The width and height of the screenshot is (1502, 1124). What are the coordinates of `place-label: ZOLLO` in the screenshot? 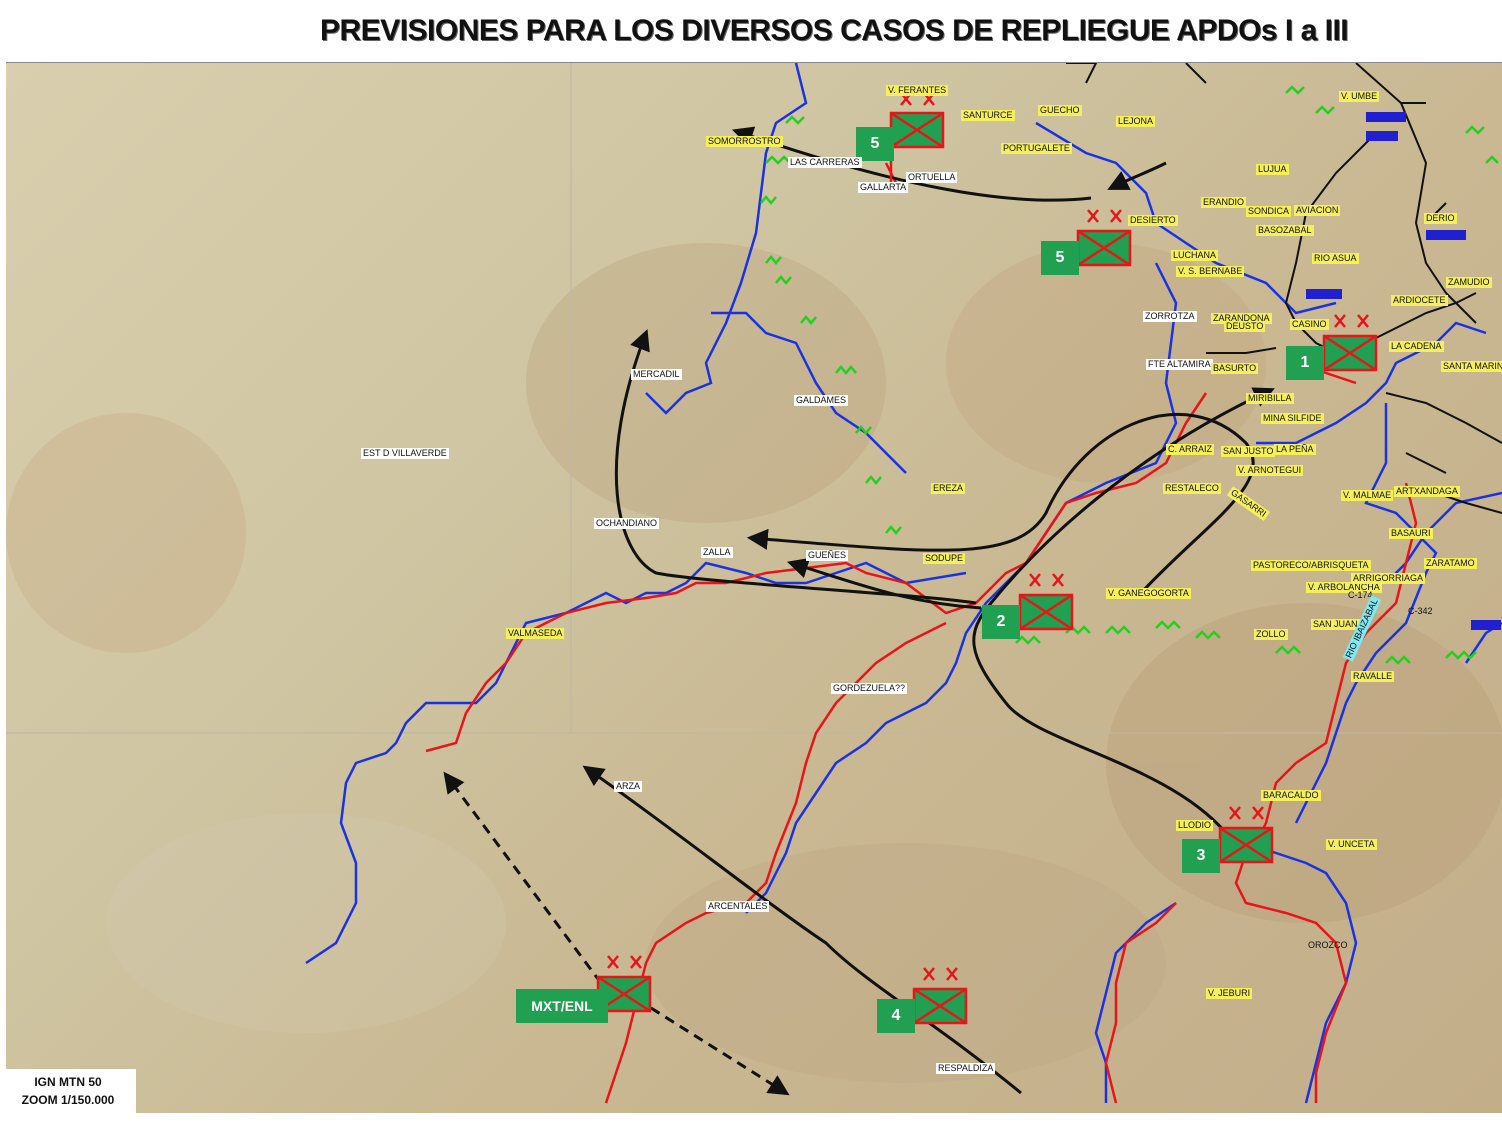 It's located at (1271, 634).